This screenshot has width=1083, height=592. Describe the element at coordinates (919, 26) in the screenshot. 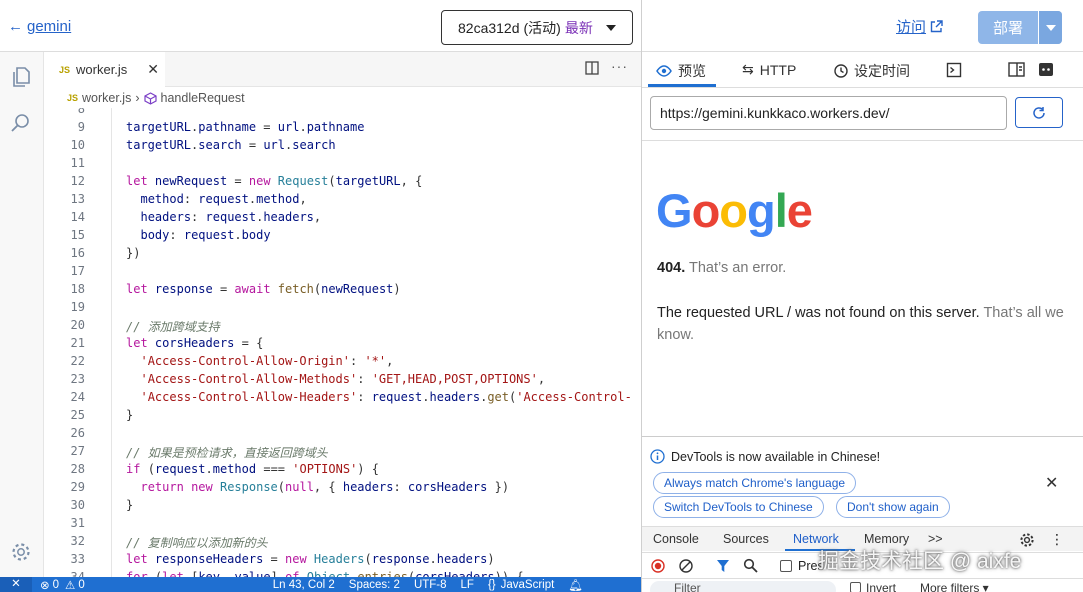

I see `visit-link: 访问` at that location.